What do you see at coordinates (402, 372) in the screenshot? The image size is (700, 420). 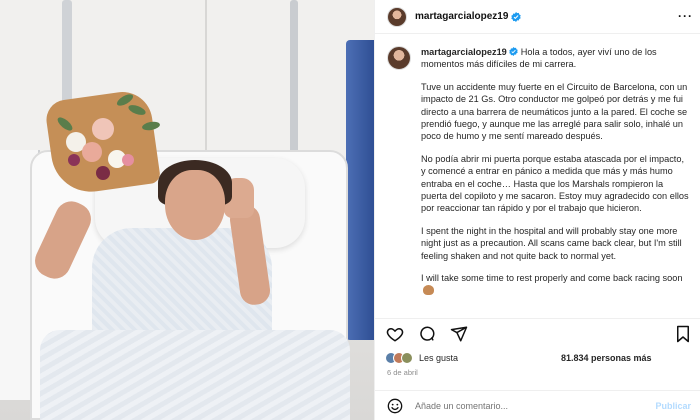 I see `post-date: 6 de abril` at bounding box center [402, 372].